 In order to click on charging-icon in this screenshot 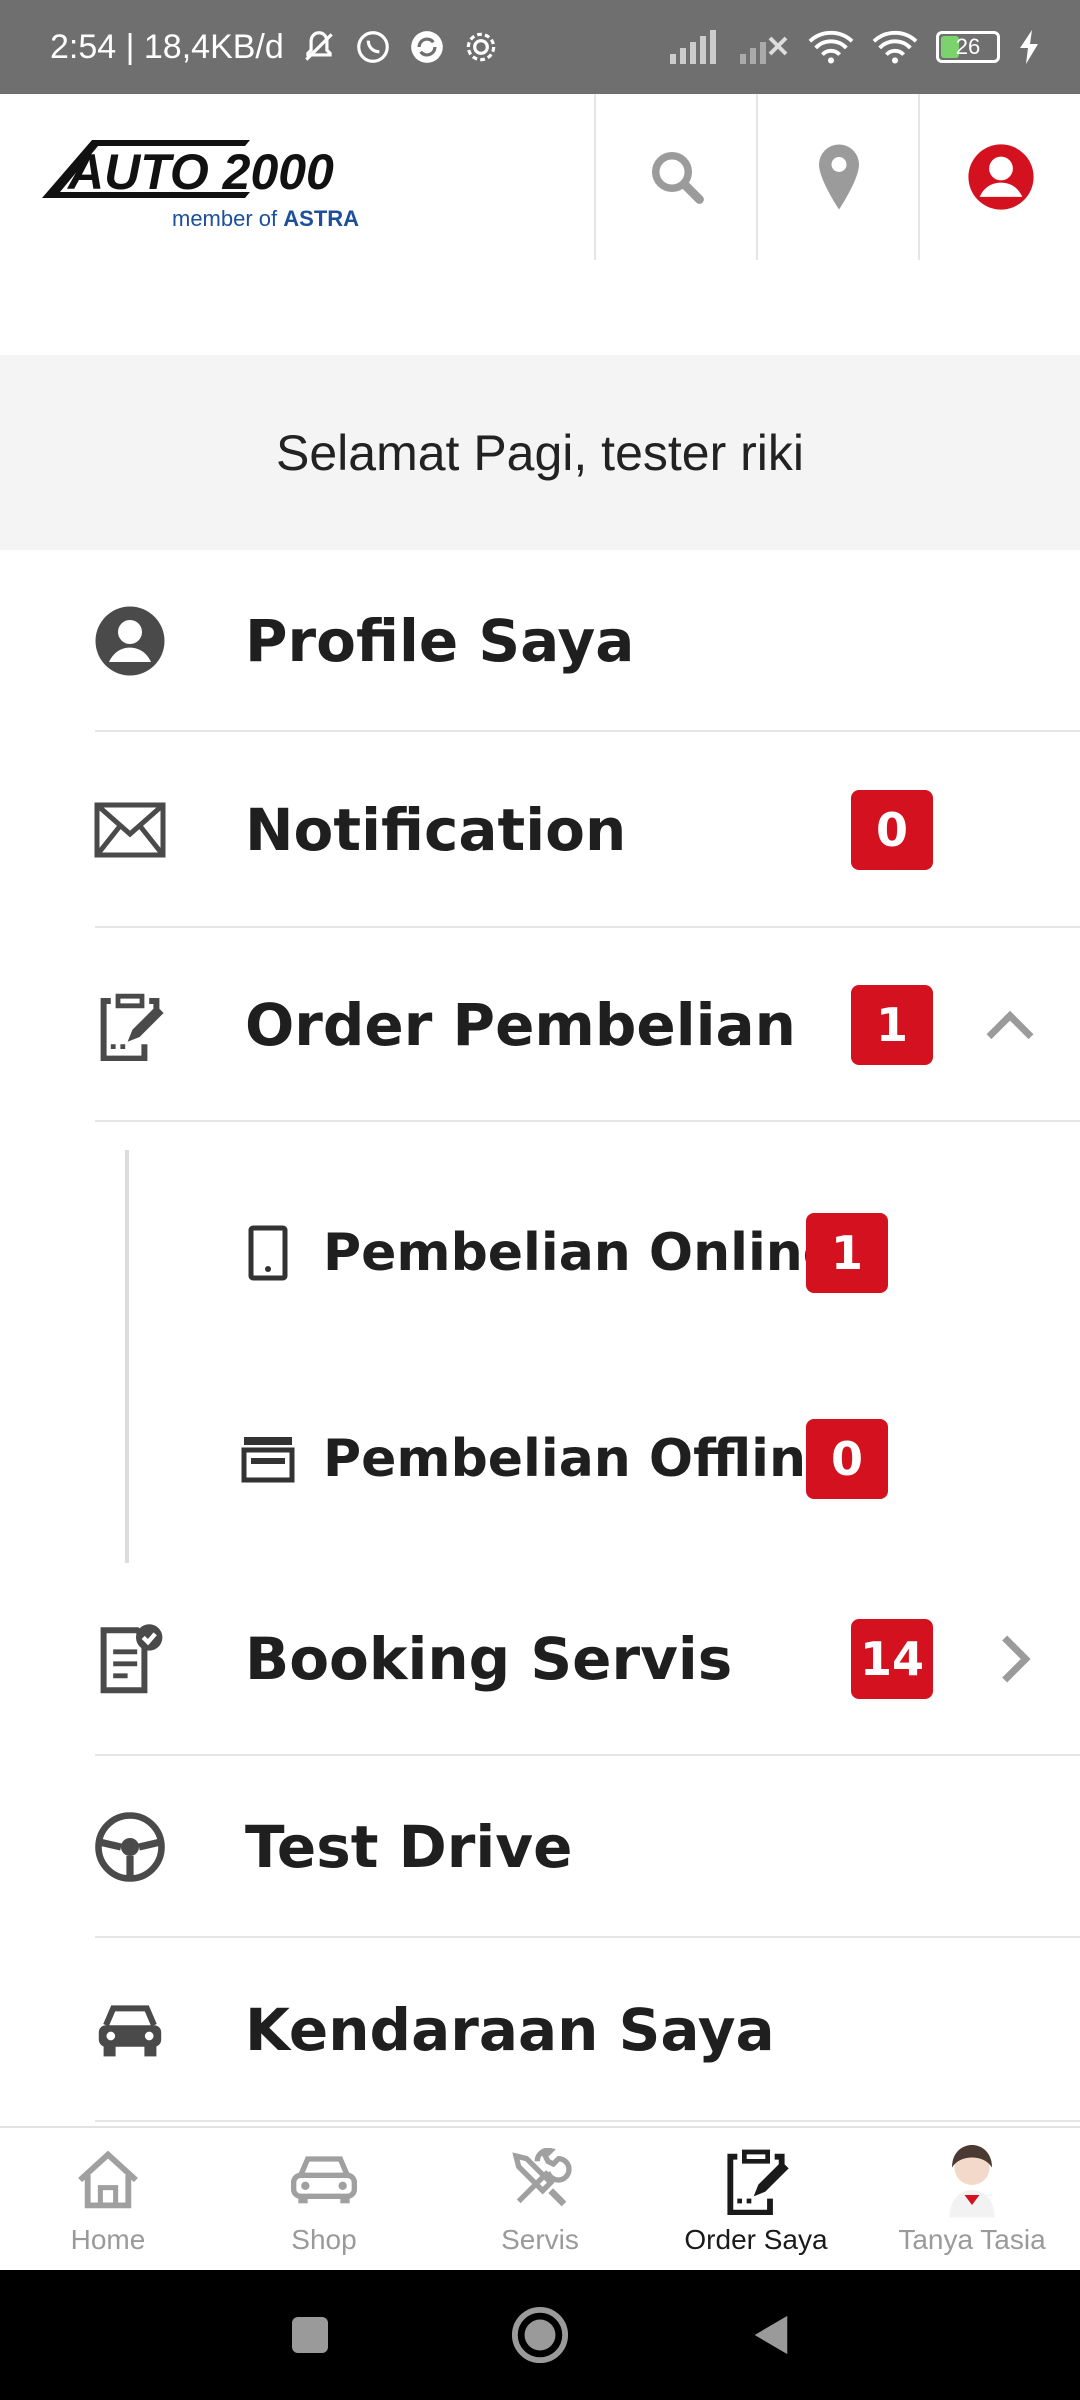, I will do `click(1029, 47)`.